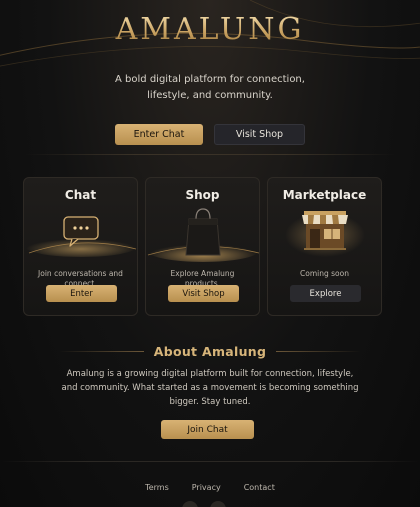 Image resolution: width=420 pixels, height=507 pixels. Describe the element at coordinates (159, 134) in the screenshot. I see `enter-chat-button: Enter Chat` at that location.